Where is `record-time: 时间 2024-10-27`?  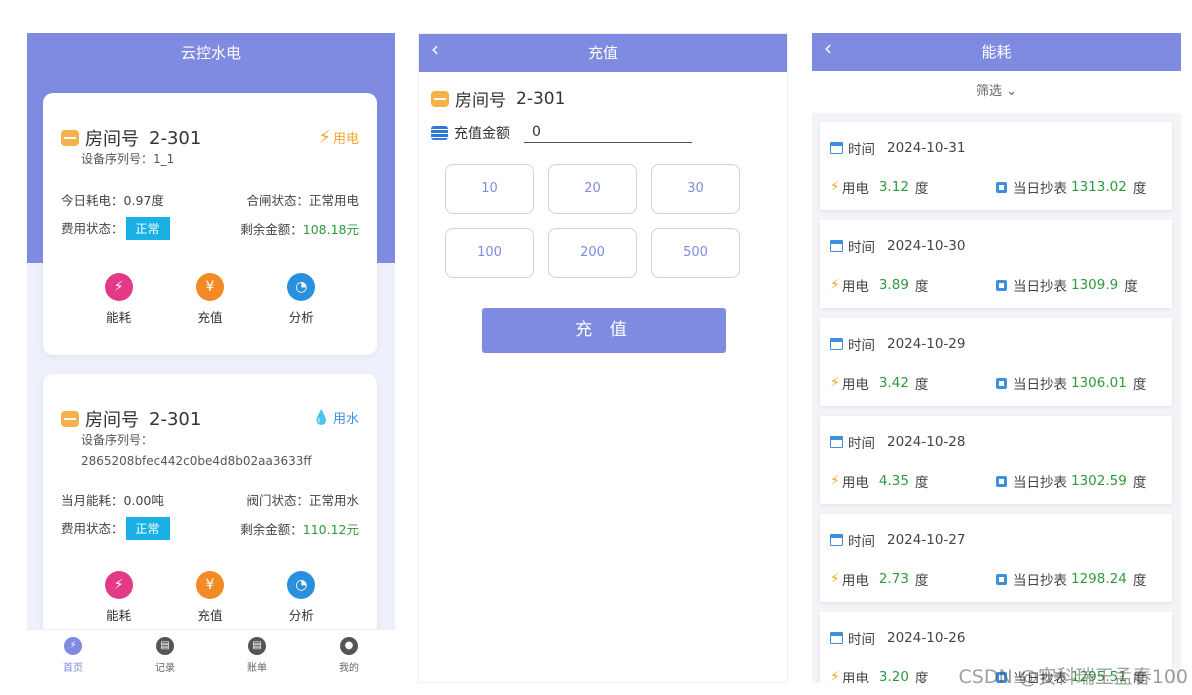 record-time: 时间 2024-10-27 is located at coordinates (897, 540).